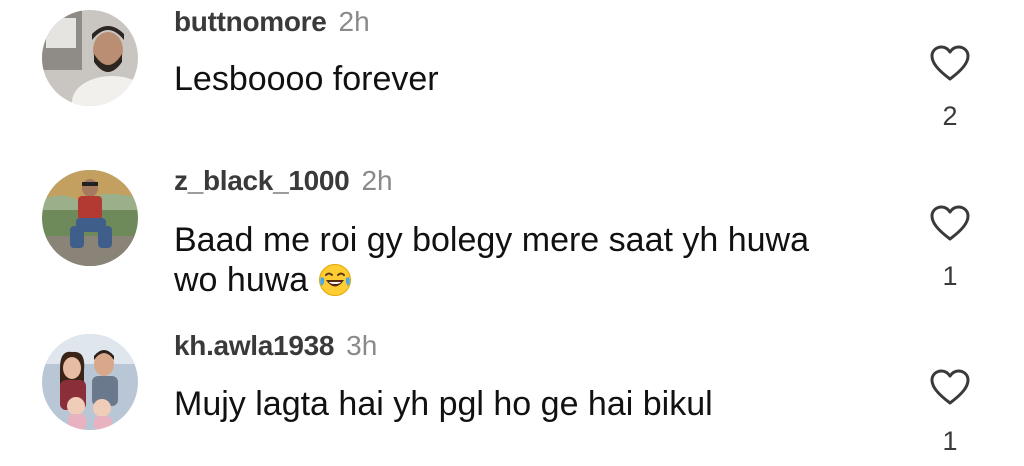  I want to click on comment-text: Lesboooo forever, so click(306, 79).